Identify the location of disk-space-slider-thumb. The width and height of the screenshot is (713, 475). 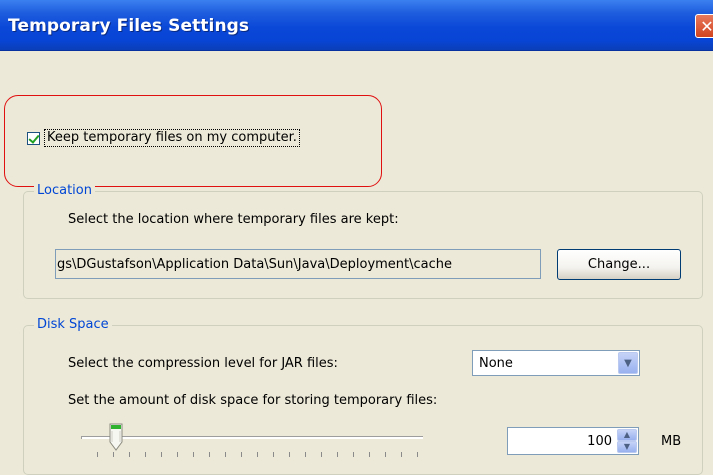
(116, 437).